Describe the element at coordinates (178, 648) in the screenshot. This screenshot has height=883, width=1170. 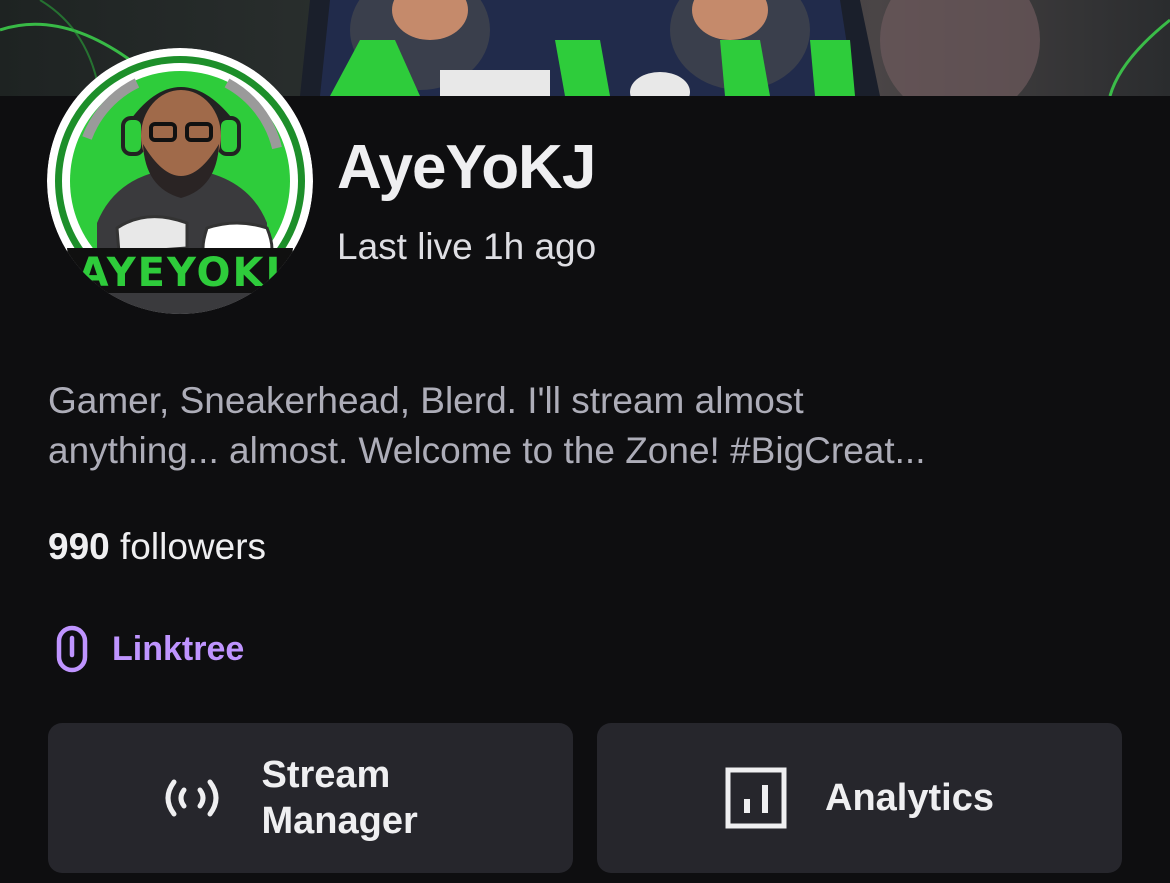
I see `link-label: Linktree` at that location.